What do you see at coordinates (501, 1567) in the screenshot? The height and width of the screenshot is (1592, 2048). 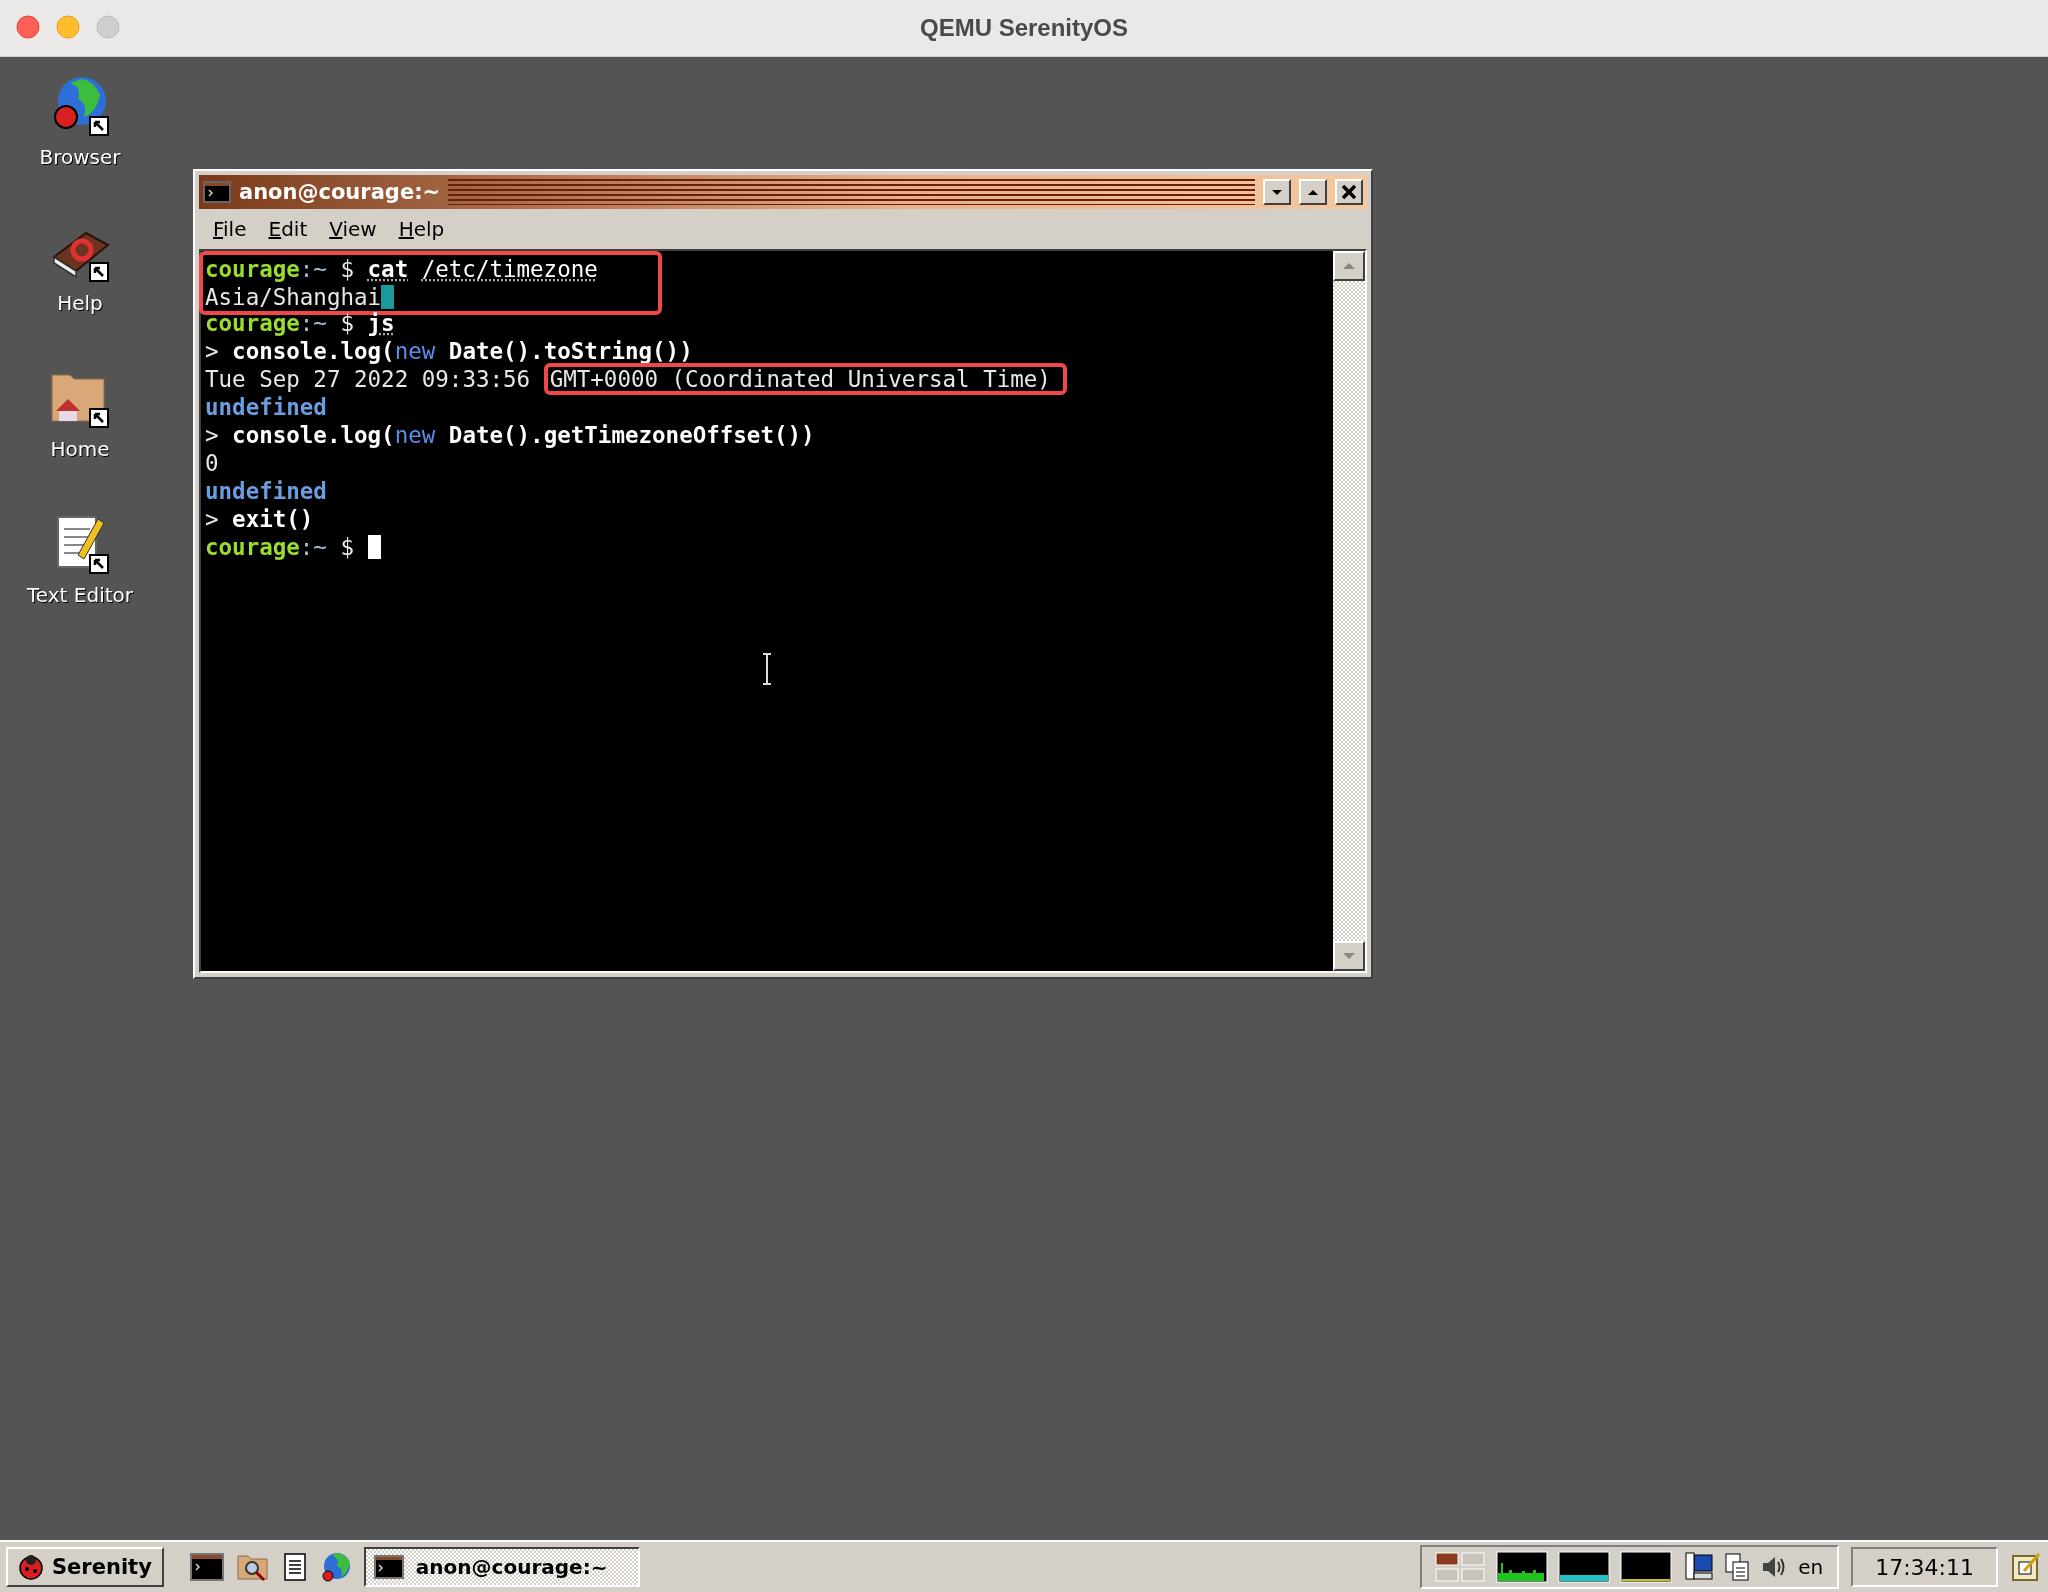 I see `task-button: anon@courage:~` at bounding box center [501, 1567].